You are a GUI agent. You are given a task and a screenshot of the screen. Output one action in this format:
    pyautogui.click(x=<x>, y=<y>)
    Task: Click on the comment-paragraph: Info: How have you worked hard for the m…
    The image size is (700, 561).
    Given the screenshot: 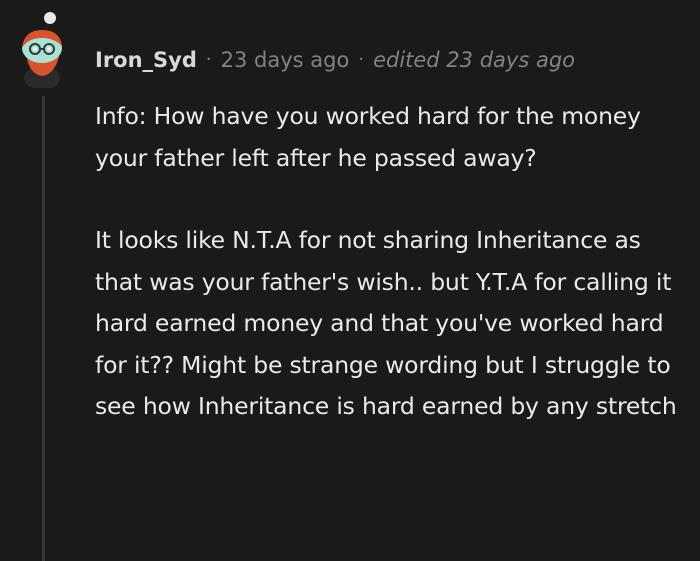 What is the action you would take?
    pyautogui.click(x=368, y=137)
    